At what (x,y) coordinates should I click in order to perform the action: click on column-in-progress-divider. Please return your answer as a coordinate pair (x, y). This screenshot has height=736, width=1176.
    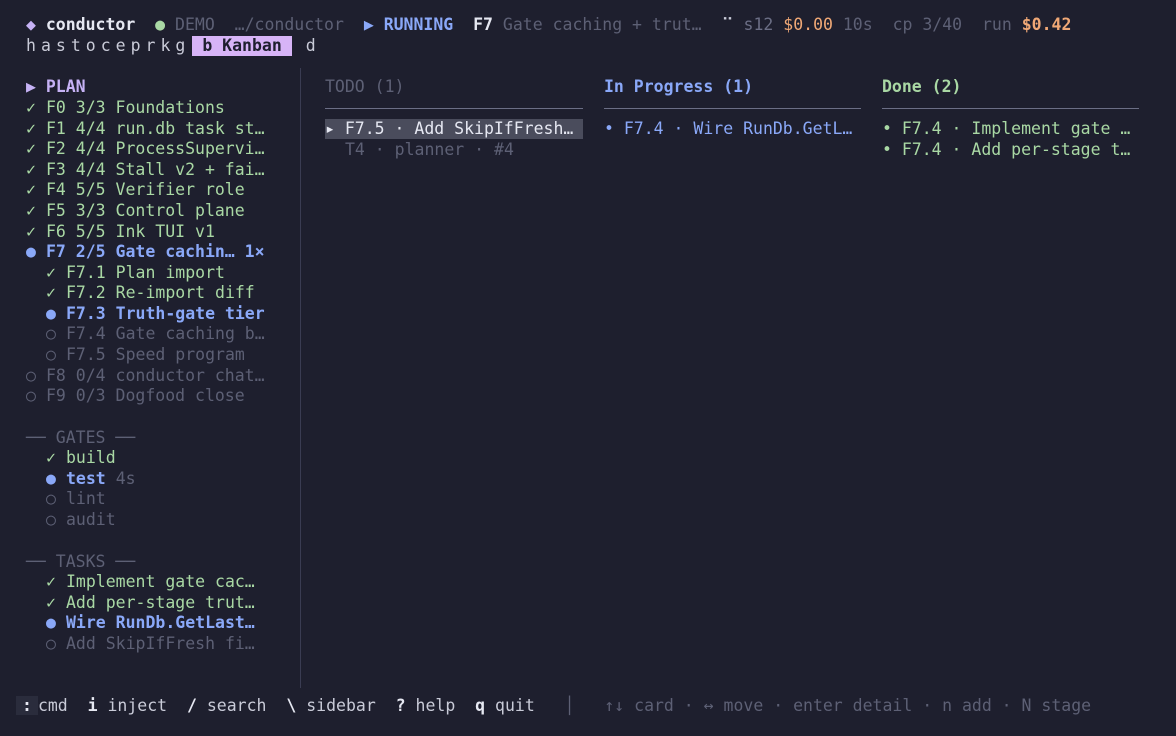
    Looking at the image, I should click on (732, 108).